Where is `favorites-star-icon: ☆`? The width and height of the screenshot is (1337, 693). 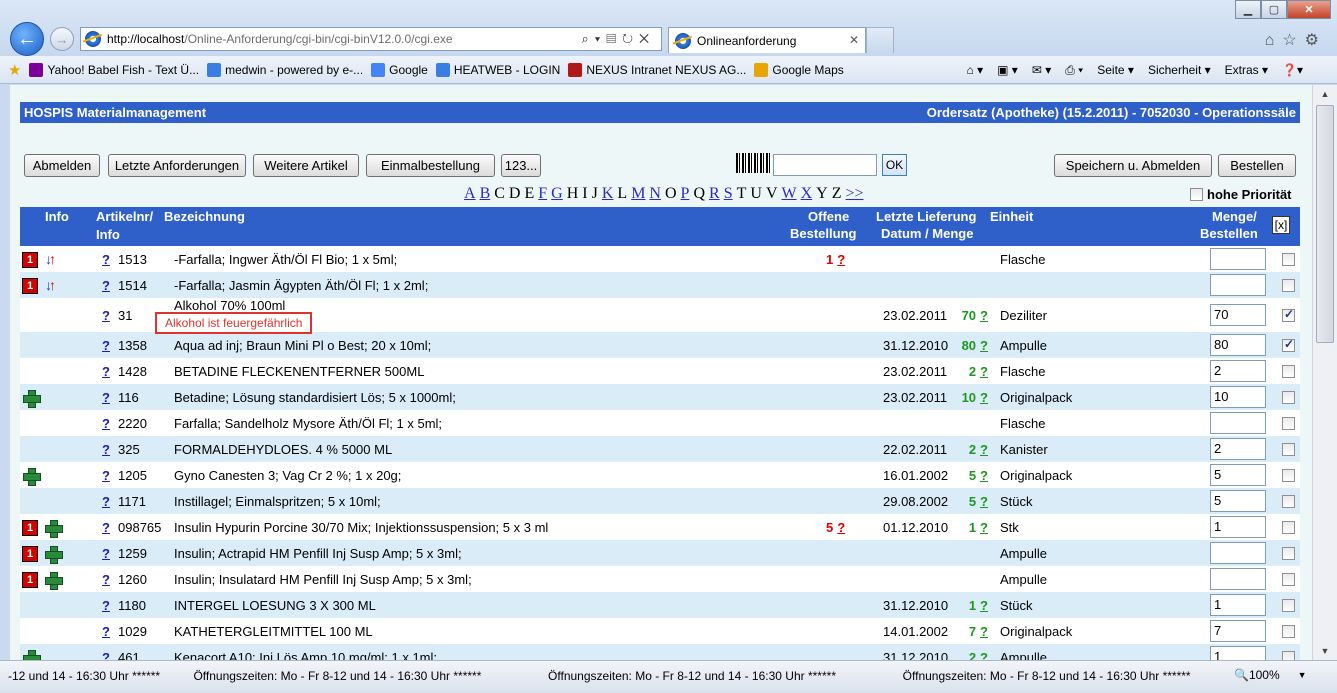 favorites-star-icon: ☆ is located at coordinates (1293, 40).